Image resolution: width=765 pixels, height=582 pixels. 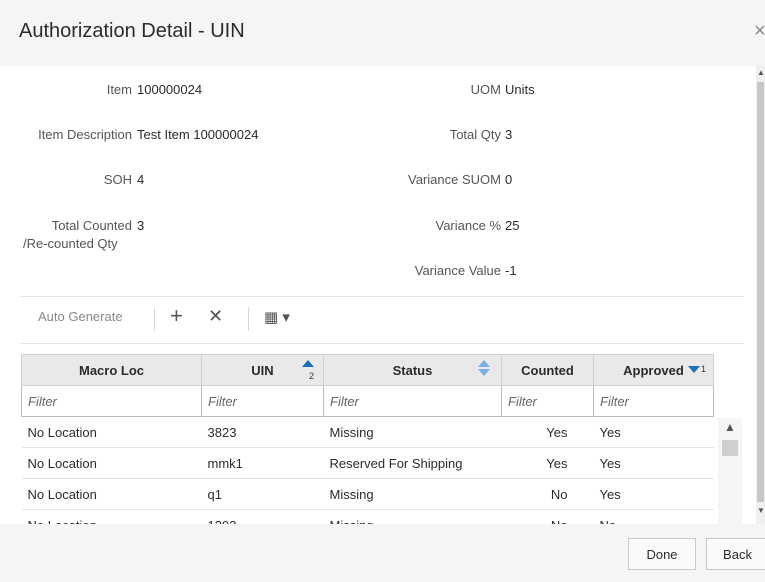 I want to click on item-label: Item, so click(x=119, y=89).